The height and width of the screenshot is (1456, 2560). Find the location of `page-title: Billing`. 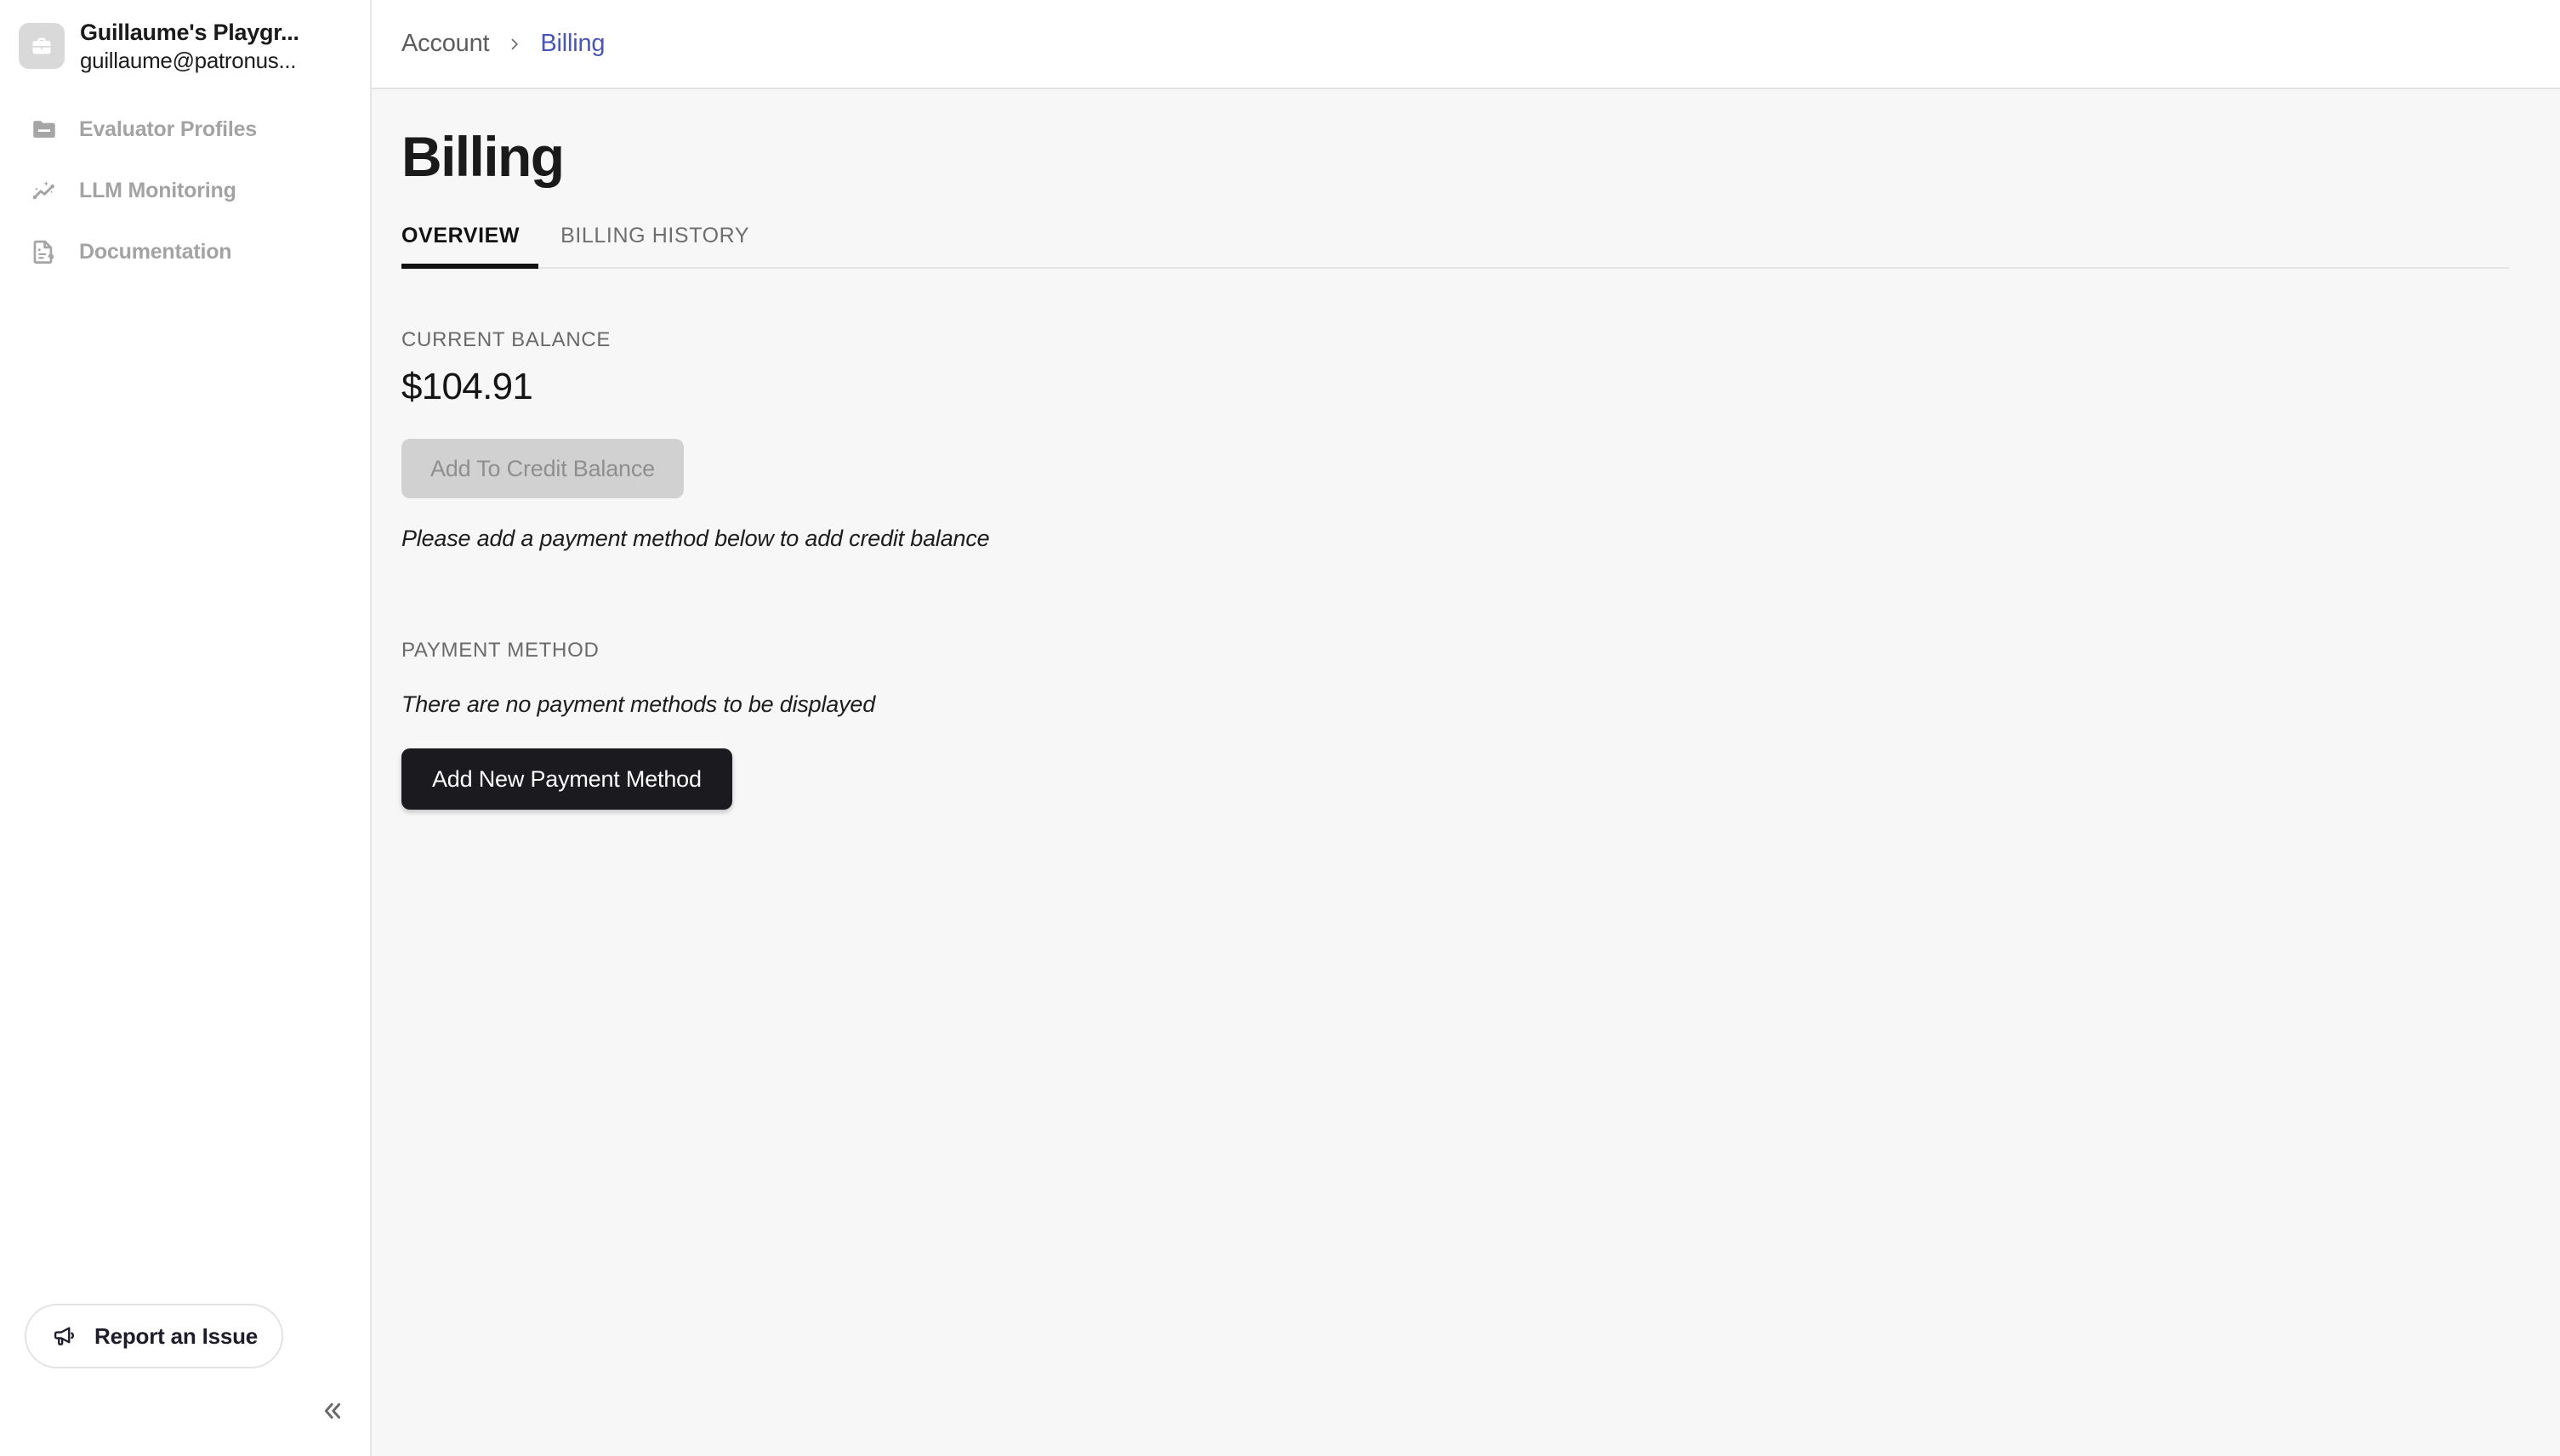

page-title: Billing is located at coordinates (483, 156).